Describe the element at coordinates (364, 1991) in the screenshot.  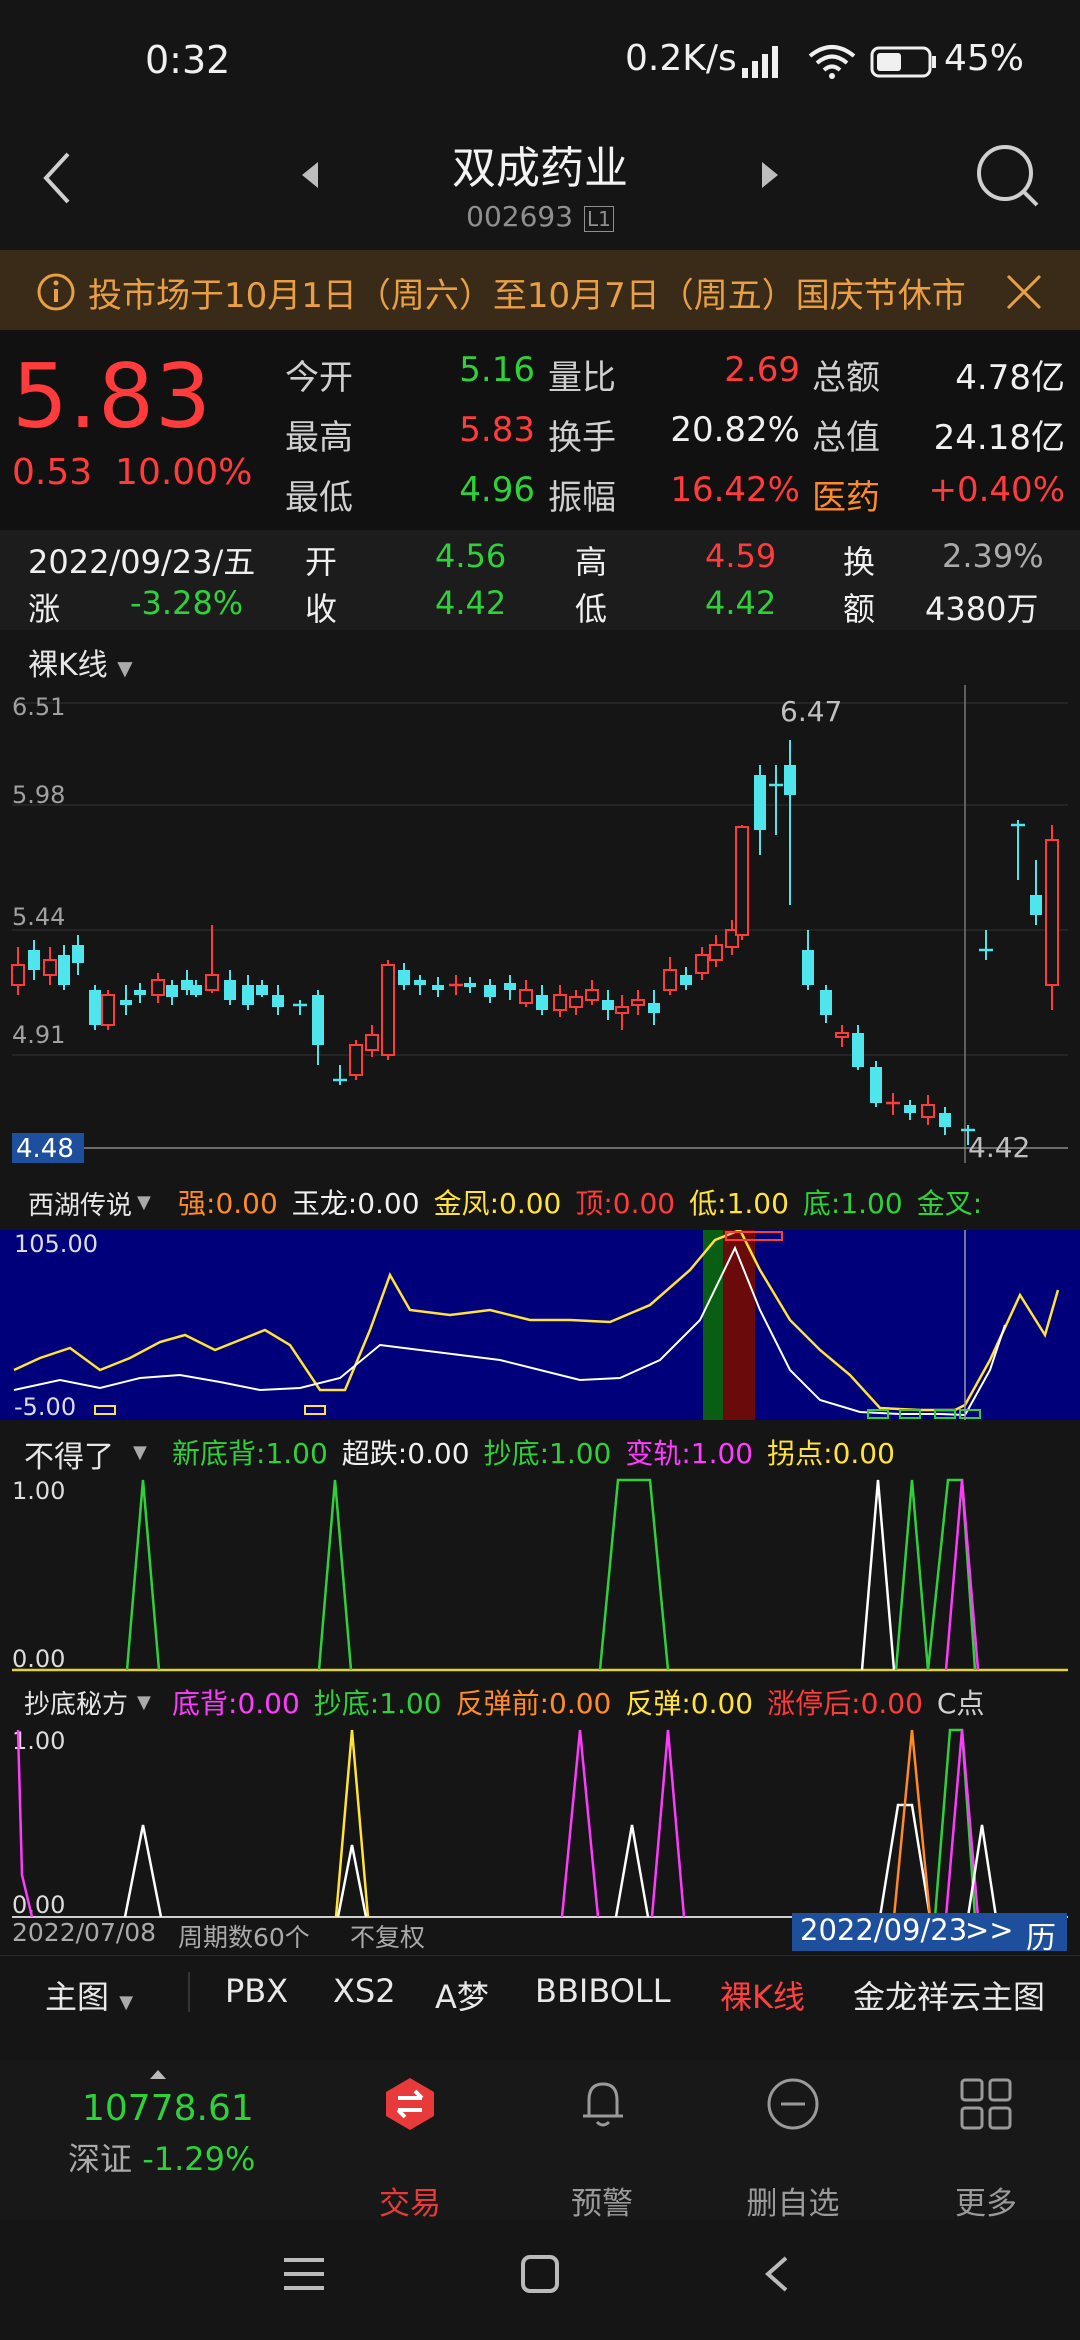
I see `tab-xs2: XS2` at that location.